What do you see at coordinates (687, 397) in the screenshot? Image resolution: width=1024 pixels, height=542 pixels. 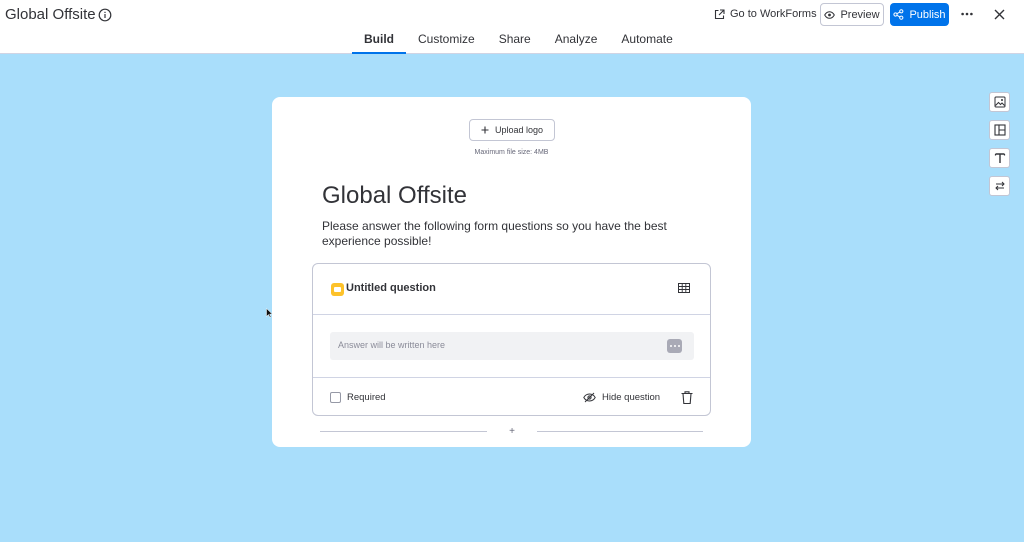 I see `trash-icon` at bounding box center [687, 397].